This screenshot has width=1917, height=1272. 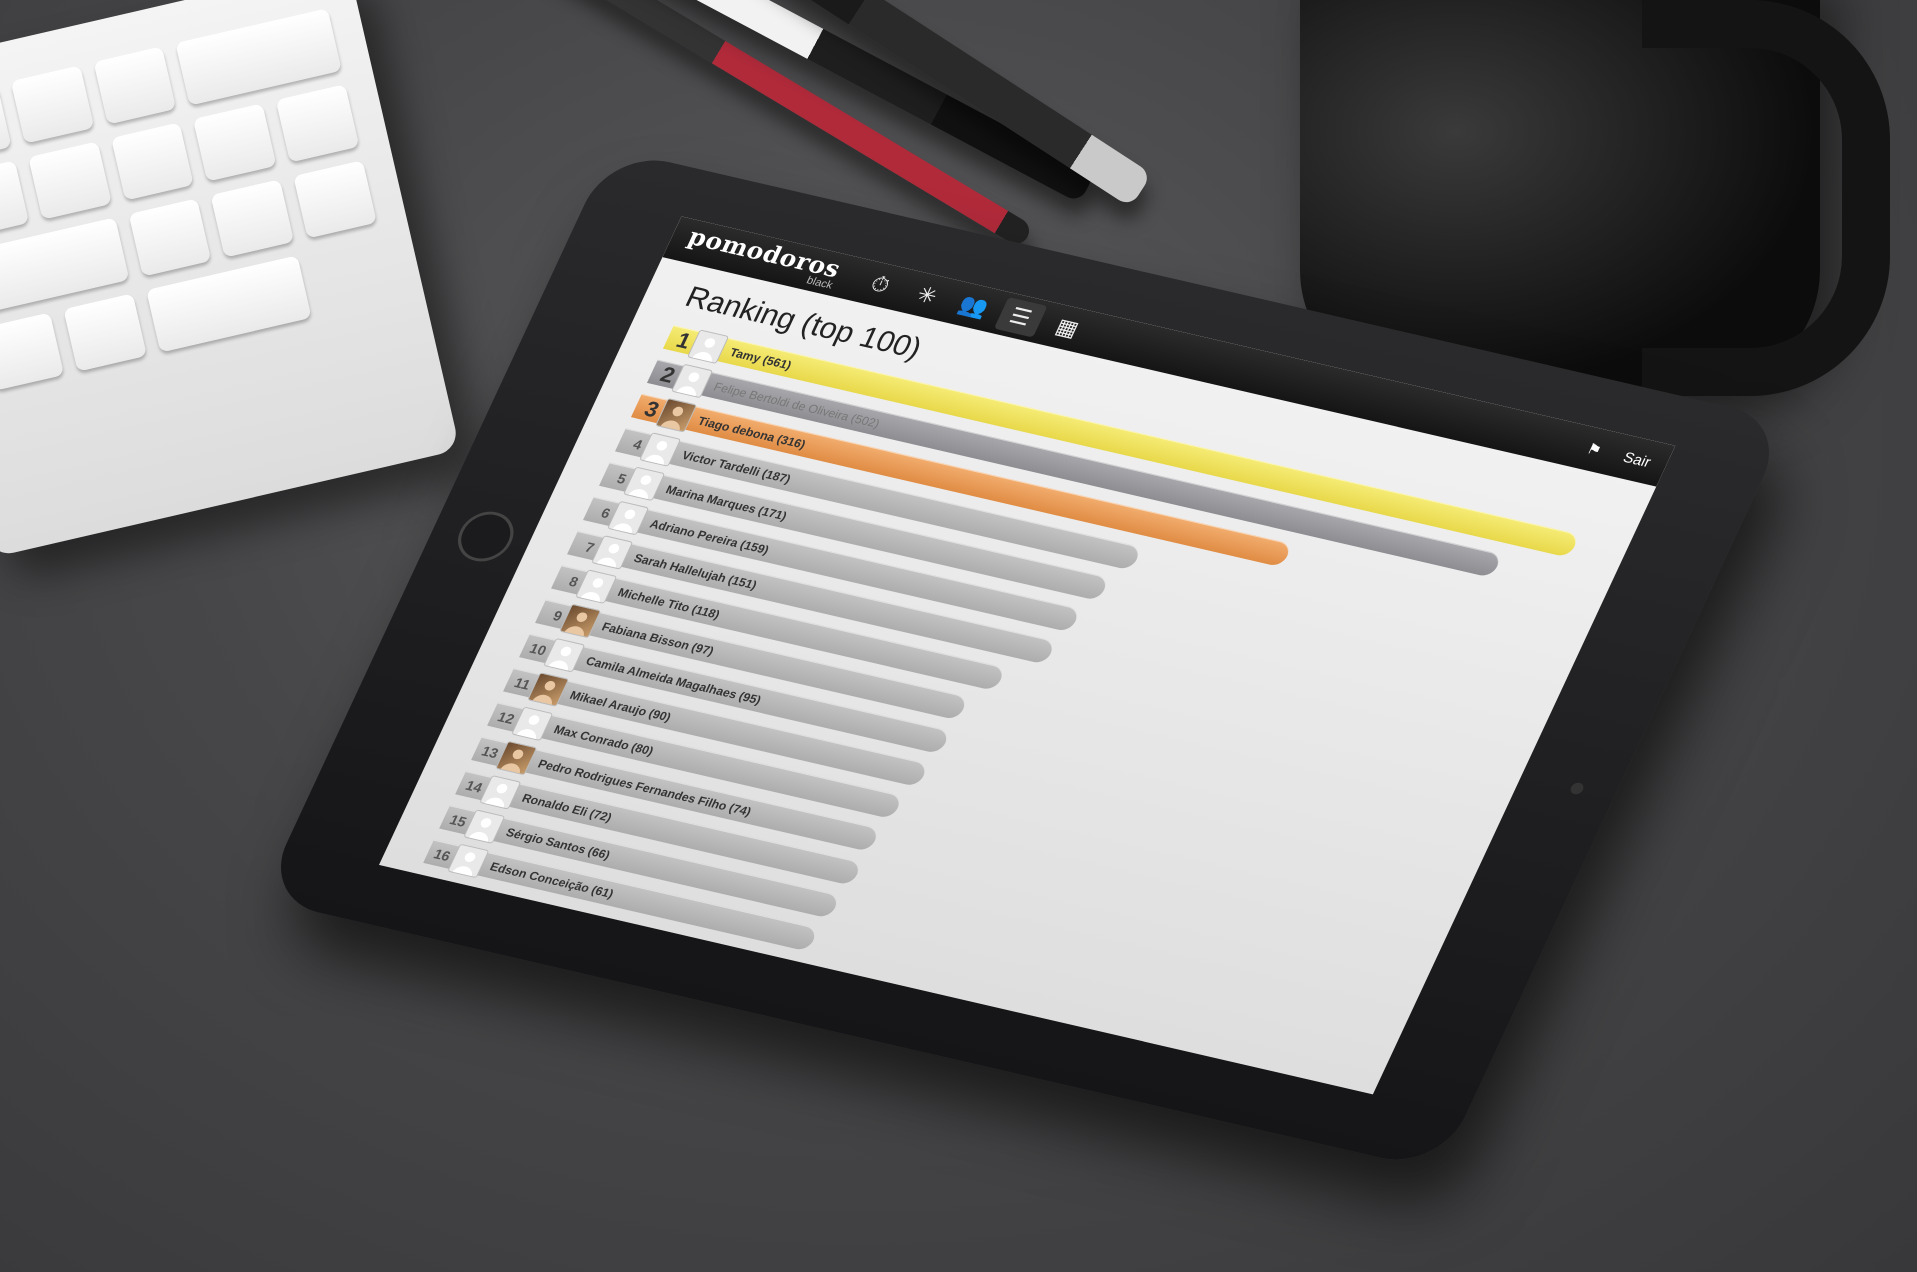 What do you see at coordinates (1577, 788) in the screenshot?
I see `camera-lens` at bounding box center [1577, 788].